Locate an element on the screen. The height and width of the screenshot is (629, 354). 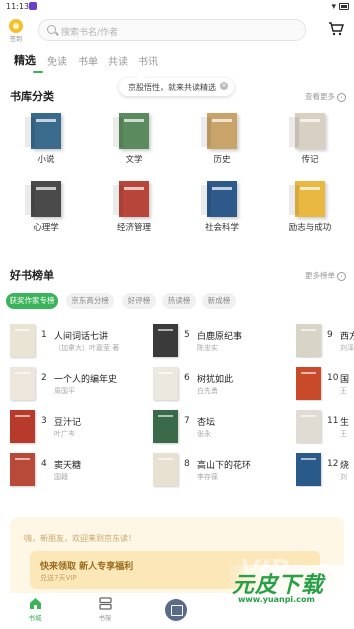
reading-button is located at coordinates (176, 610).